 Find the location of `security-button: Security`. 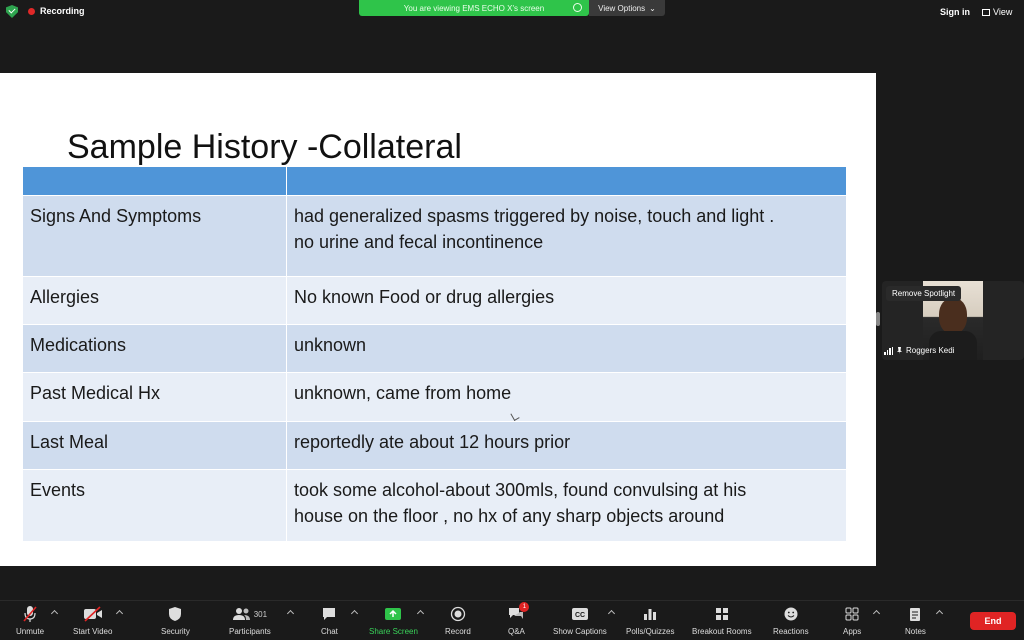

security-button: Security is located at coordinates (175, 620).